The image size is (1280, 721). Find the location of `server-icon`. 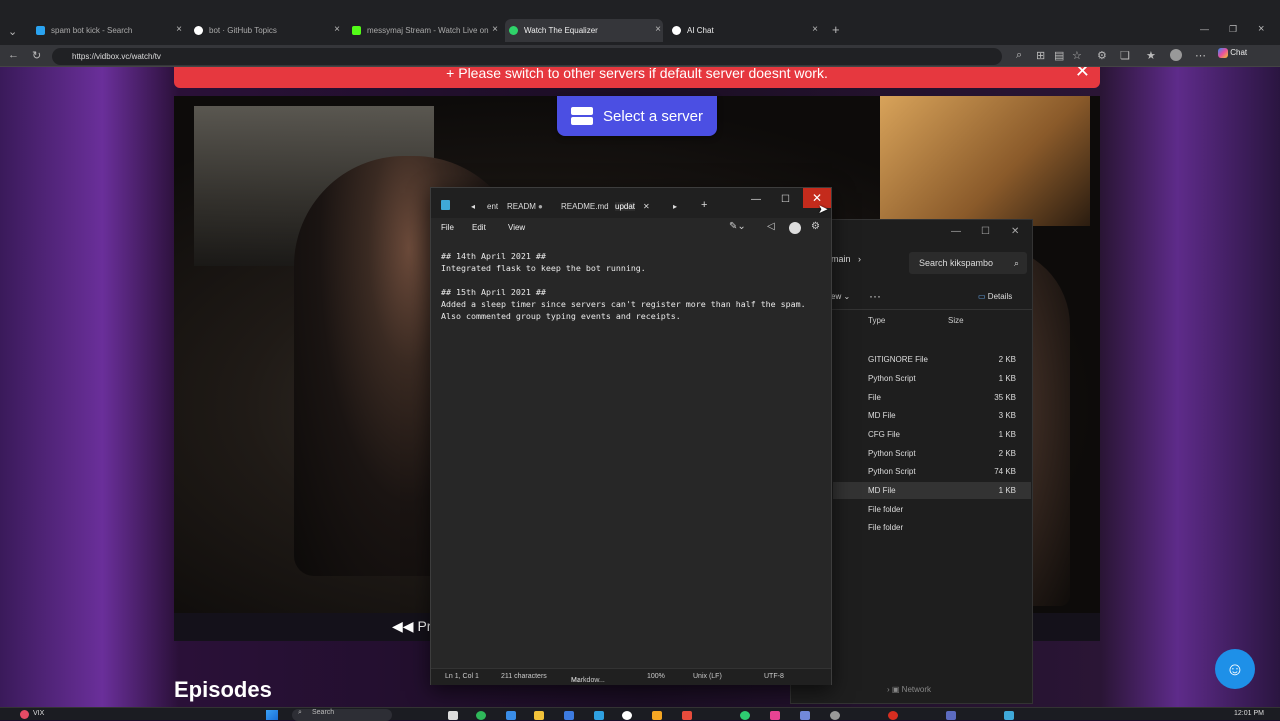

server-icon is located at coordinates (581, 116).